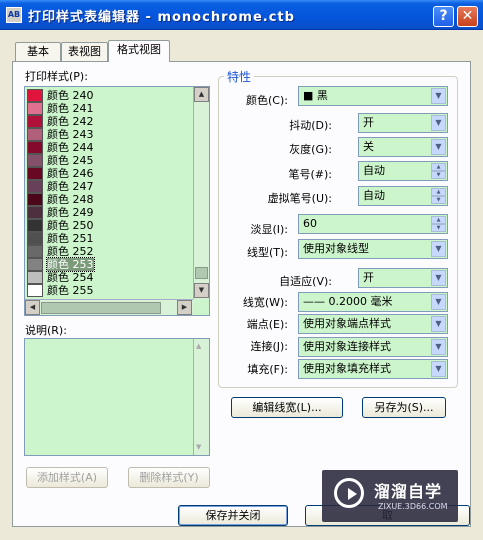  Describe the element at coordinates (403, 123) in the screenshot. I see `dither-select: 开 ▼` at that location.